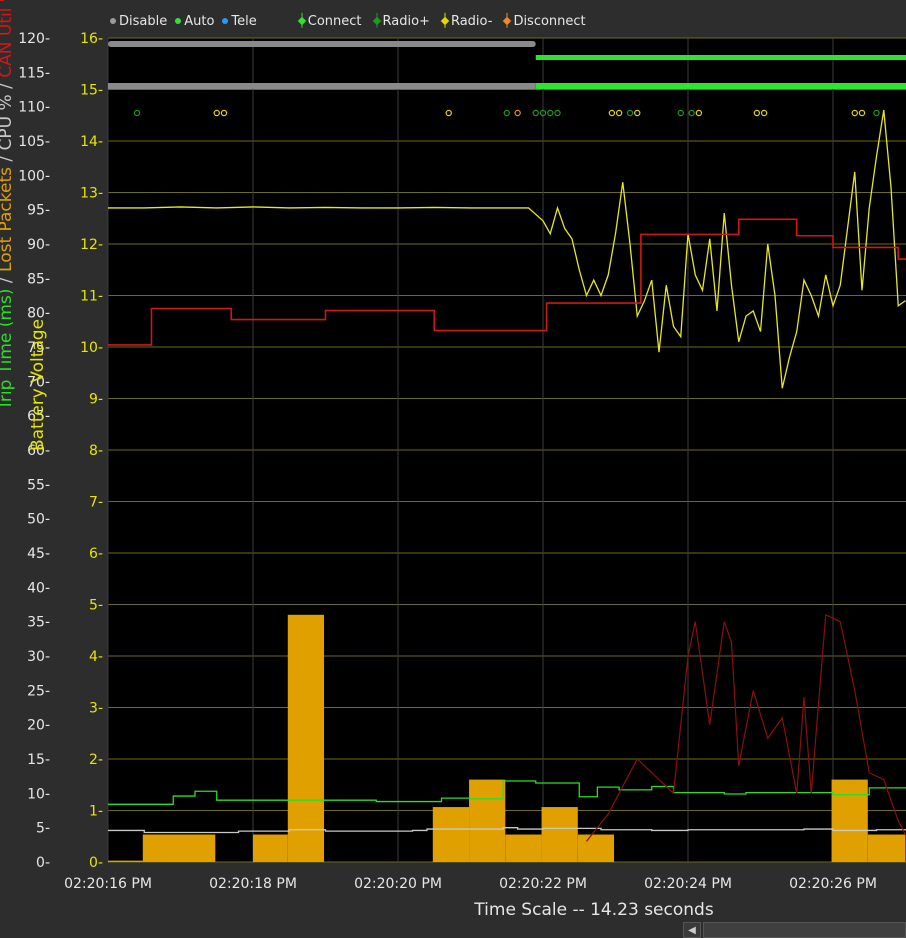 This screenshot has width=906, height=938. I want to click on y-right-tick-label: 8-, so click(96, 451).